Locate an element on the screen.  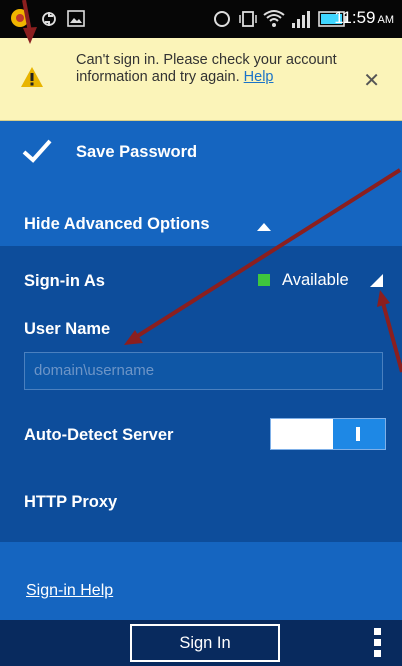
presence-value: Available is located at coordinates (315, 280).